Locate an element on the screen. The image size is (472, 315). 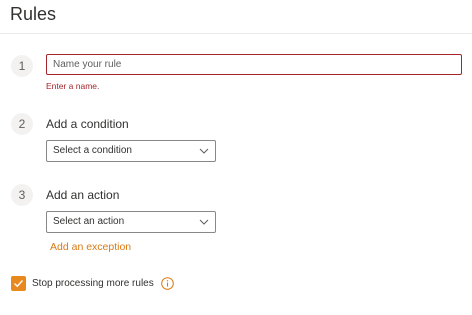
action-label: Add an action is located at coordinates (83, 195).